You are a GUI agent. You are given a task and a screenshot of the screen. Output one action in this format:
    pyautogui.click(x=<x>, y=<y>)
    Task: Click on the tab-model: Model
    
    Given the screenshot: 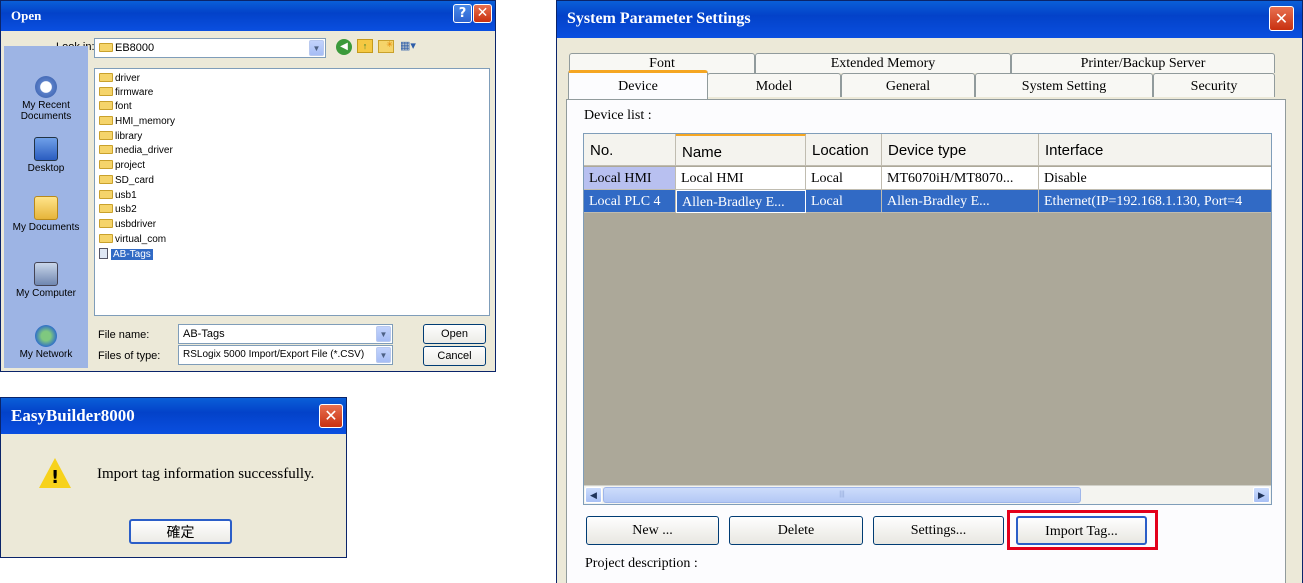 What is the action you would take?
    pyautogui.click(x=774, y=85)
    